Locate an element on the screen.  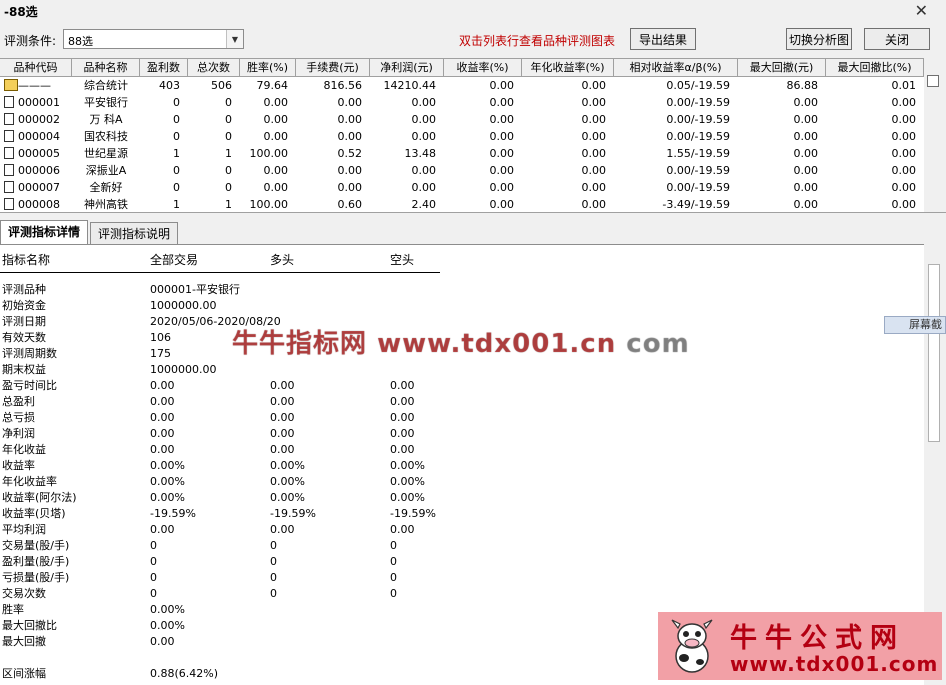
metric-name: 评测日期 is located at coordinates (24, 321).